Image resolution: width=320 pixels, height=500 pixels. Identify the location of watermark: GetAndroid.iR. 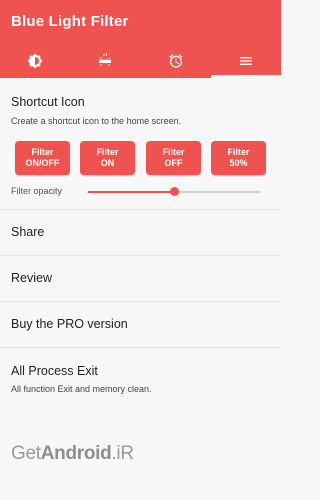
(72, 454).